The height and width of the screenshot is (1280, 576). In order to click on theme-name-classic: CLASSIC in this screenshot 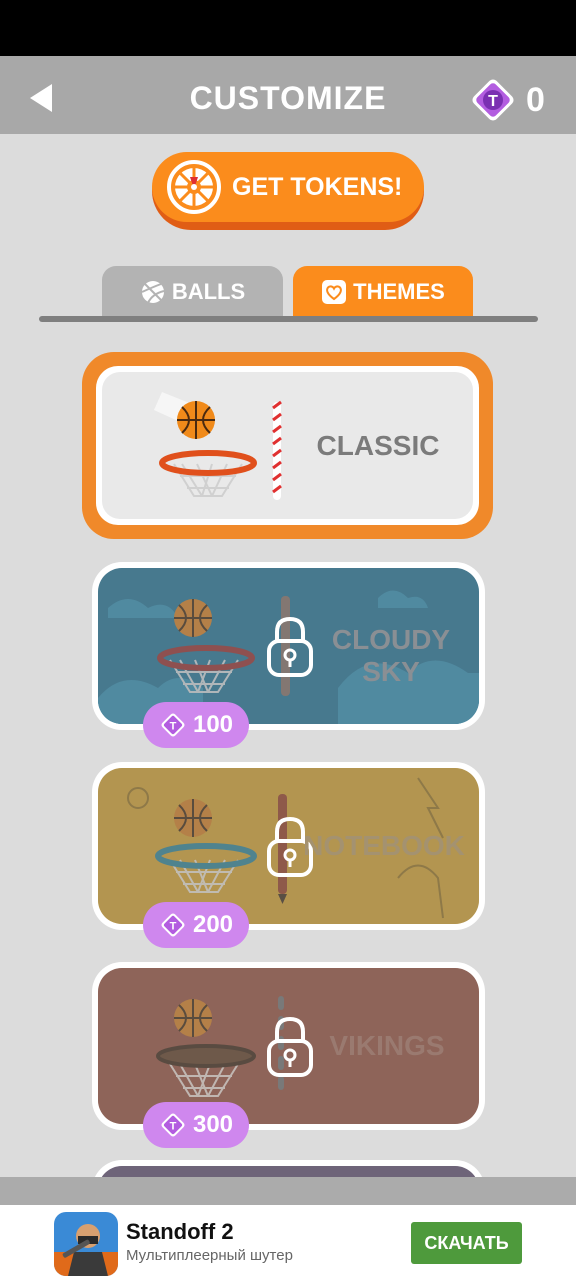, I will do `click(378, 445)`.